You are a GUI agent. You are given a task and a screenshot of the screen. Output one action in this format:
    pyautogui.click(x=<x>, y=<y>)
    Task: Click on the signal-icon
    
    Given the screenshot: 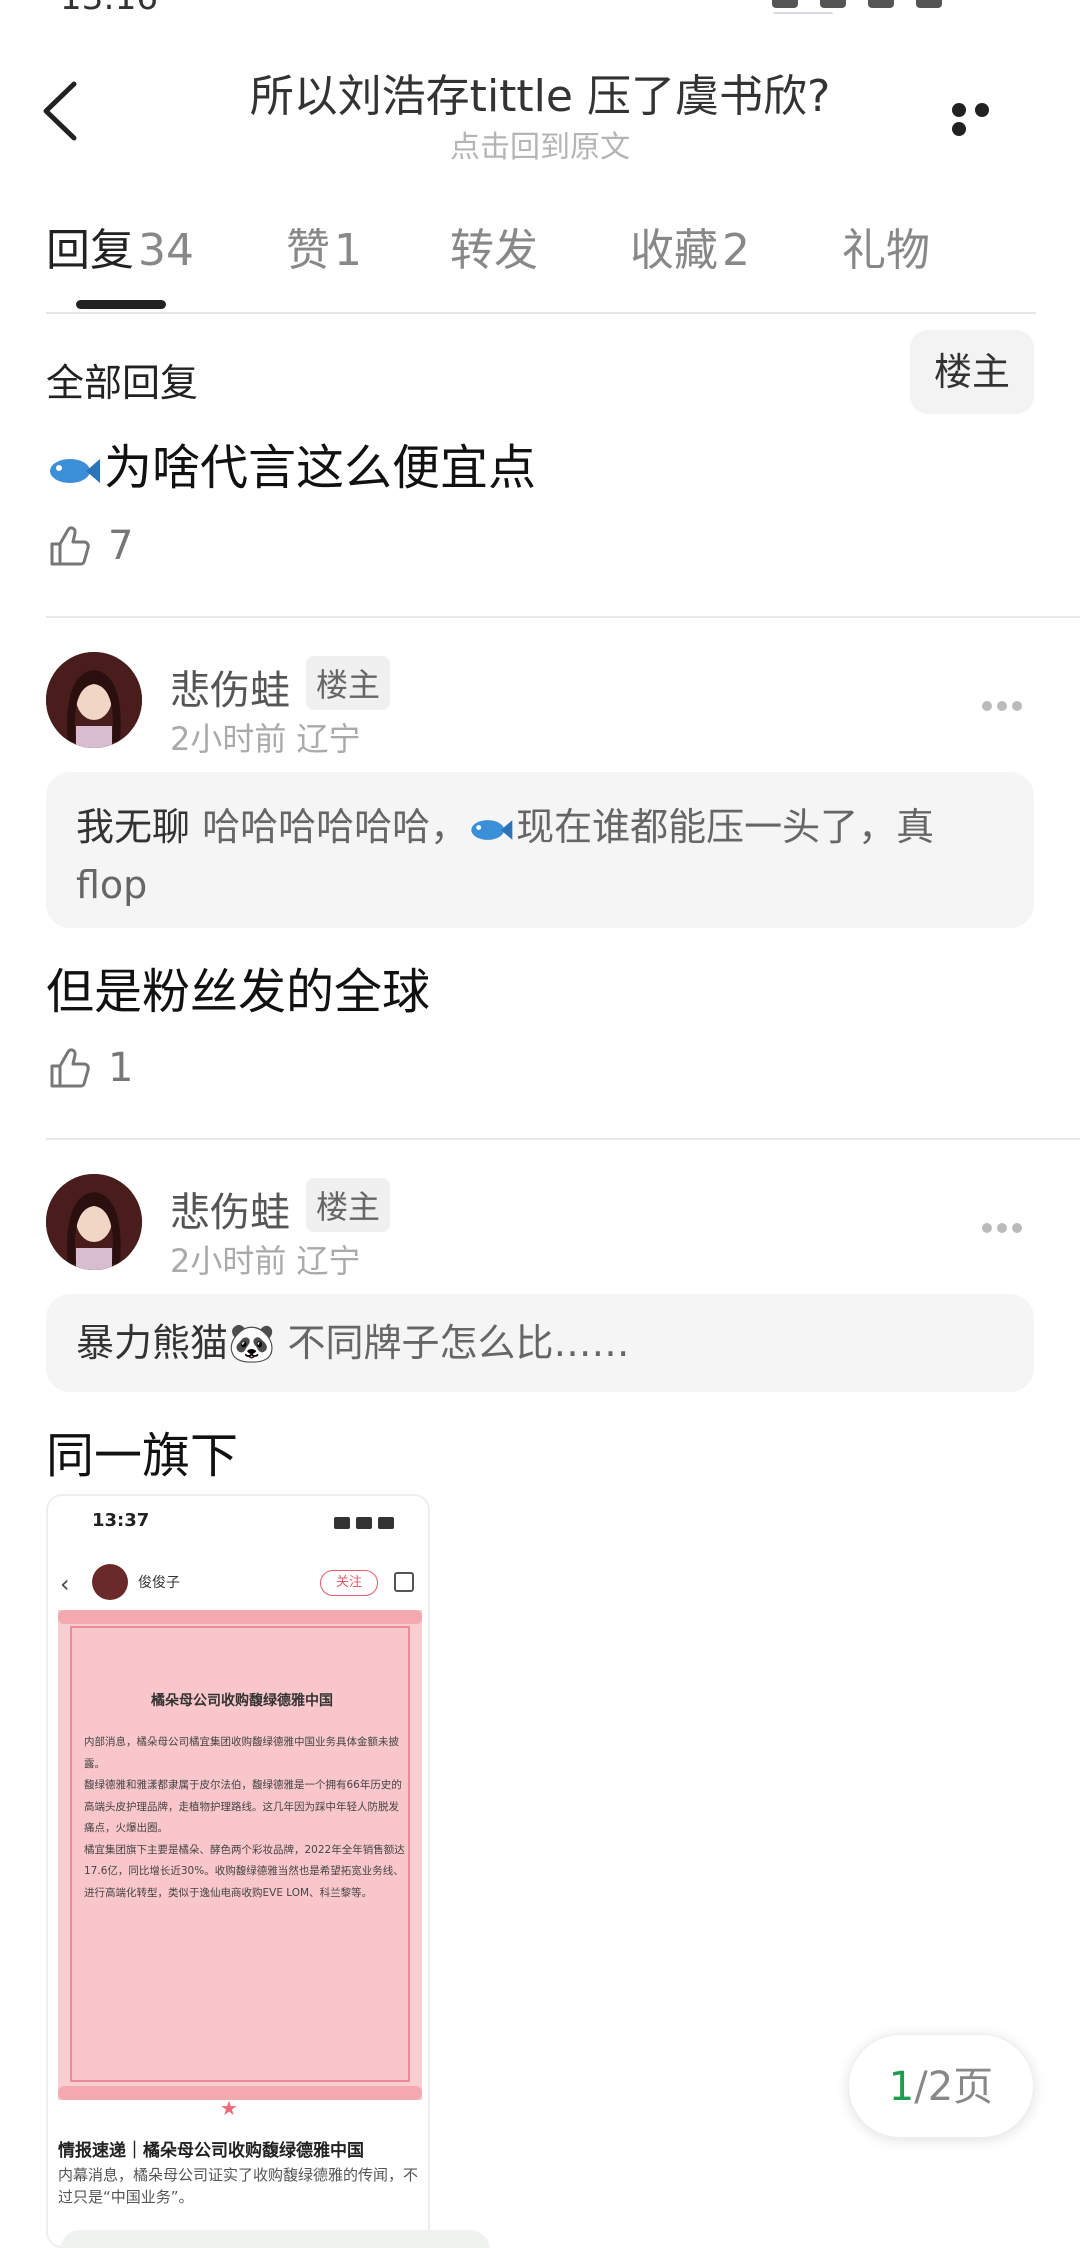 What is the action you would take?
    pyautogui.click(x=881, y=4)
    